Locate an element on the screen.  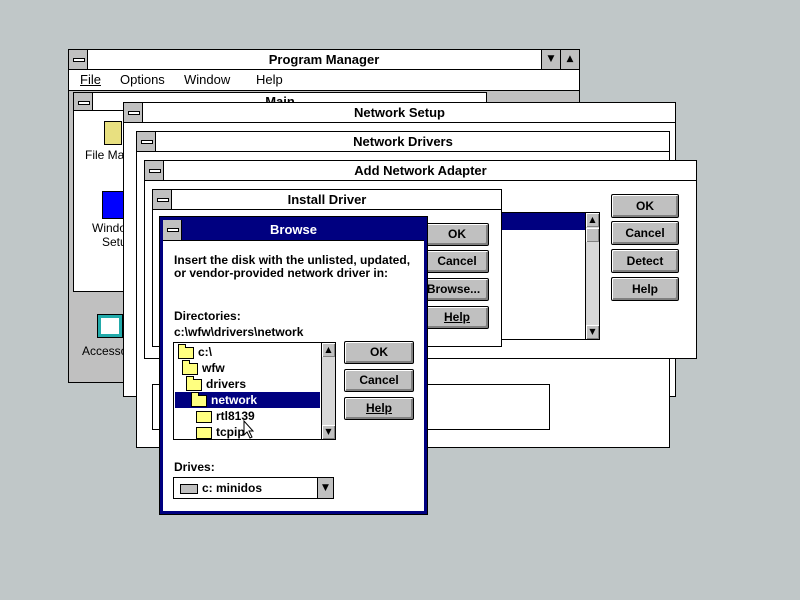
drives-dropdown: c: minidos ▼ is located at coordinates (253, 488).